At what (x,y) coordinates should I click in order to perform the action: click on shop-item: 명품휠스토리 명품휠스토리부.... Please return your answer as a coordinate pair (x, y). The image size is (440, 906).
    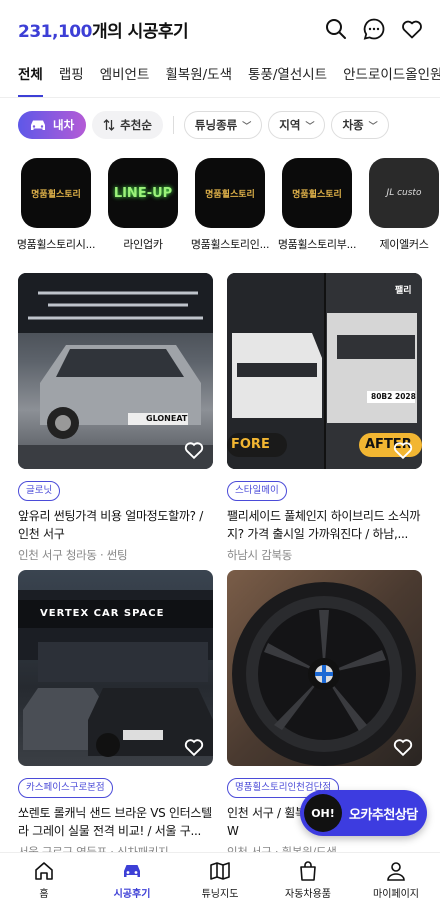
    Looking at the image, I should click on (317, 206).